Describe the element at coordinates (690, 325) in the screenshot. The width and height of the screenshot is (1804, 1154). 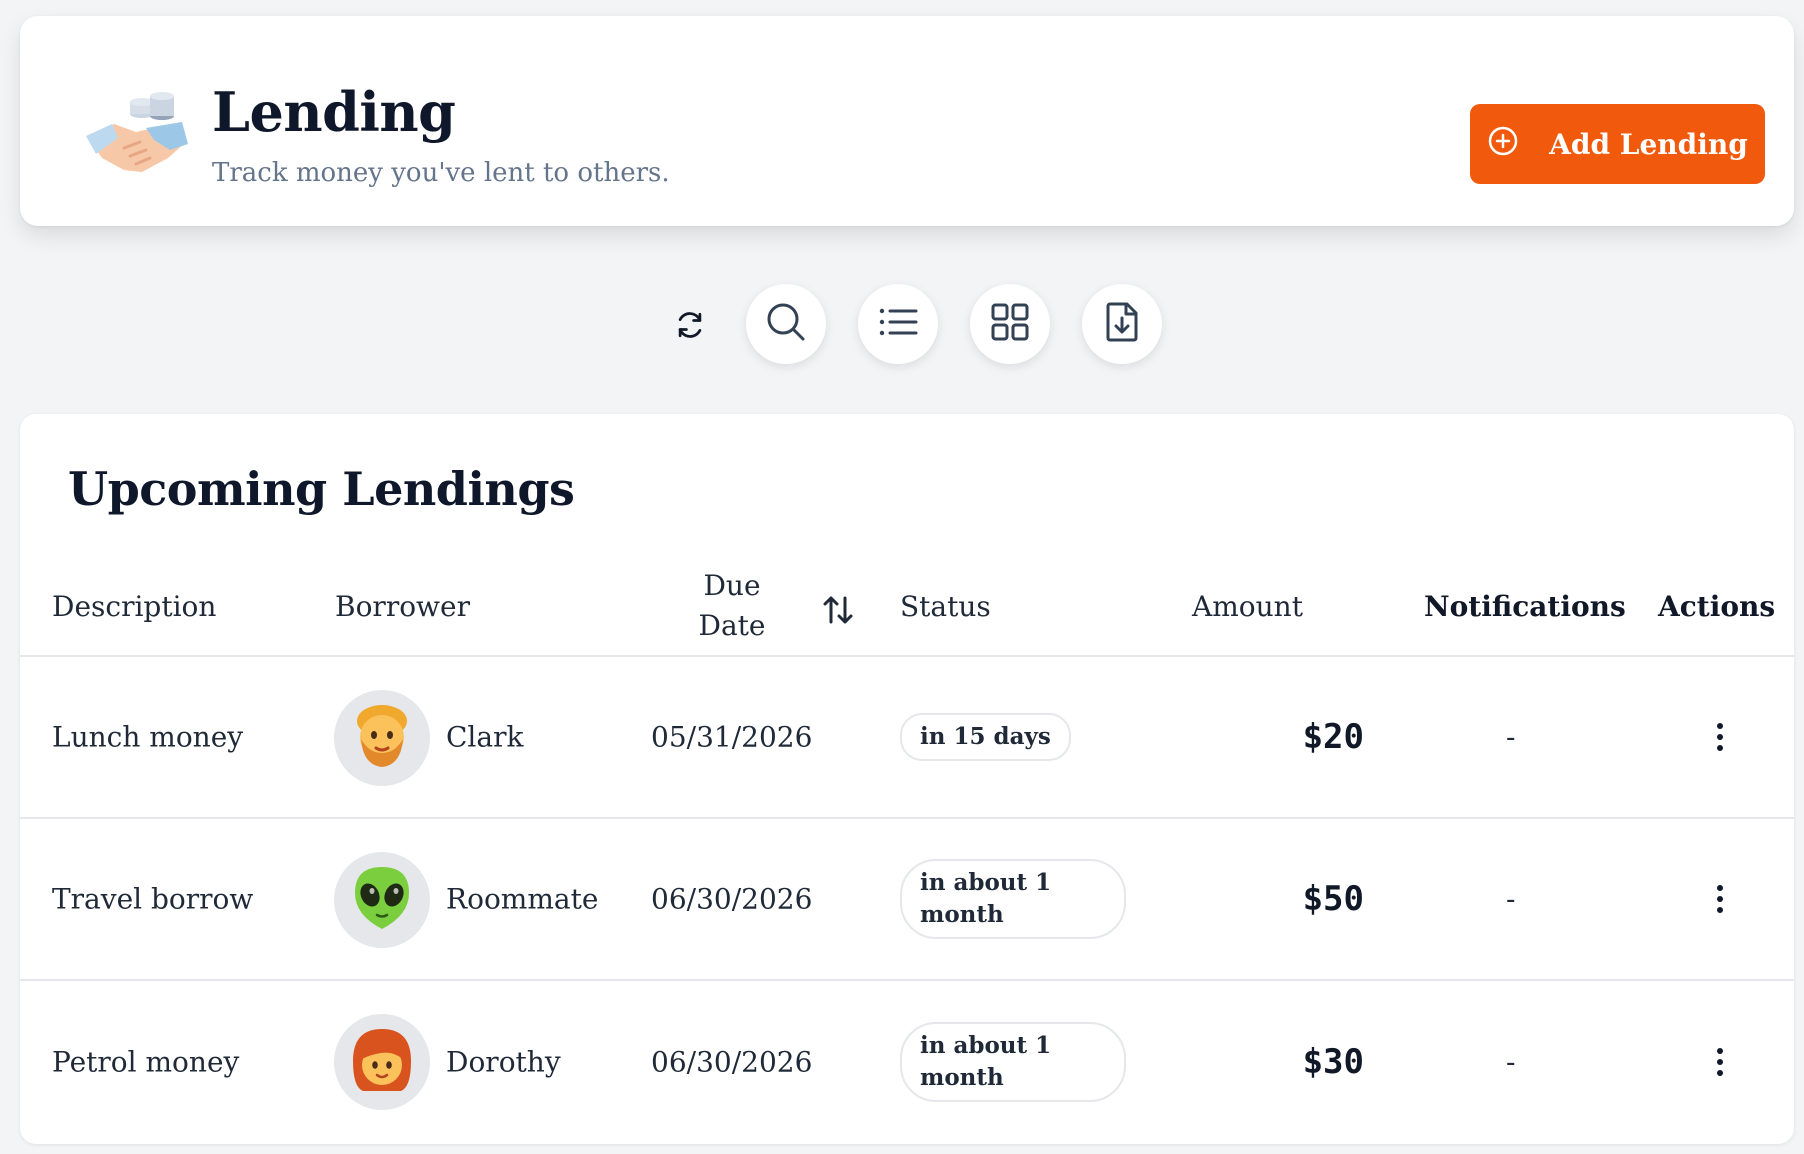
I see `refresh-icon` at that location.